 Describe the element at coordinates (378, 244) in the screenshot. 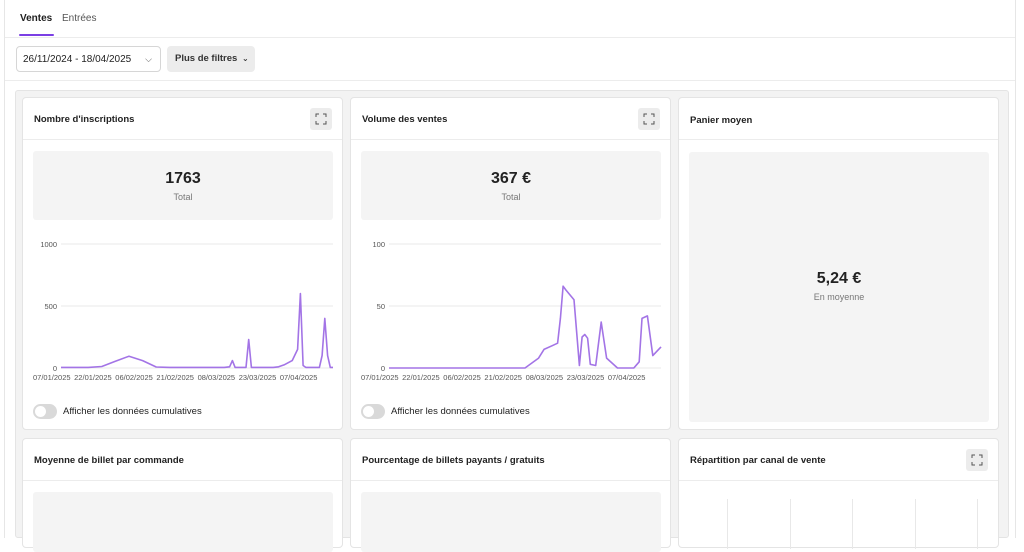

I see `y-tick-label: 100` at that location.